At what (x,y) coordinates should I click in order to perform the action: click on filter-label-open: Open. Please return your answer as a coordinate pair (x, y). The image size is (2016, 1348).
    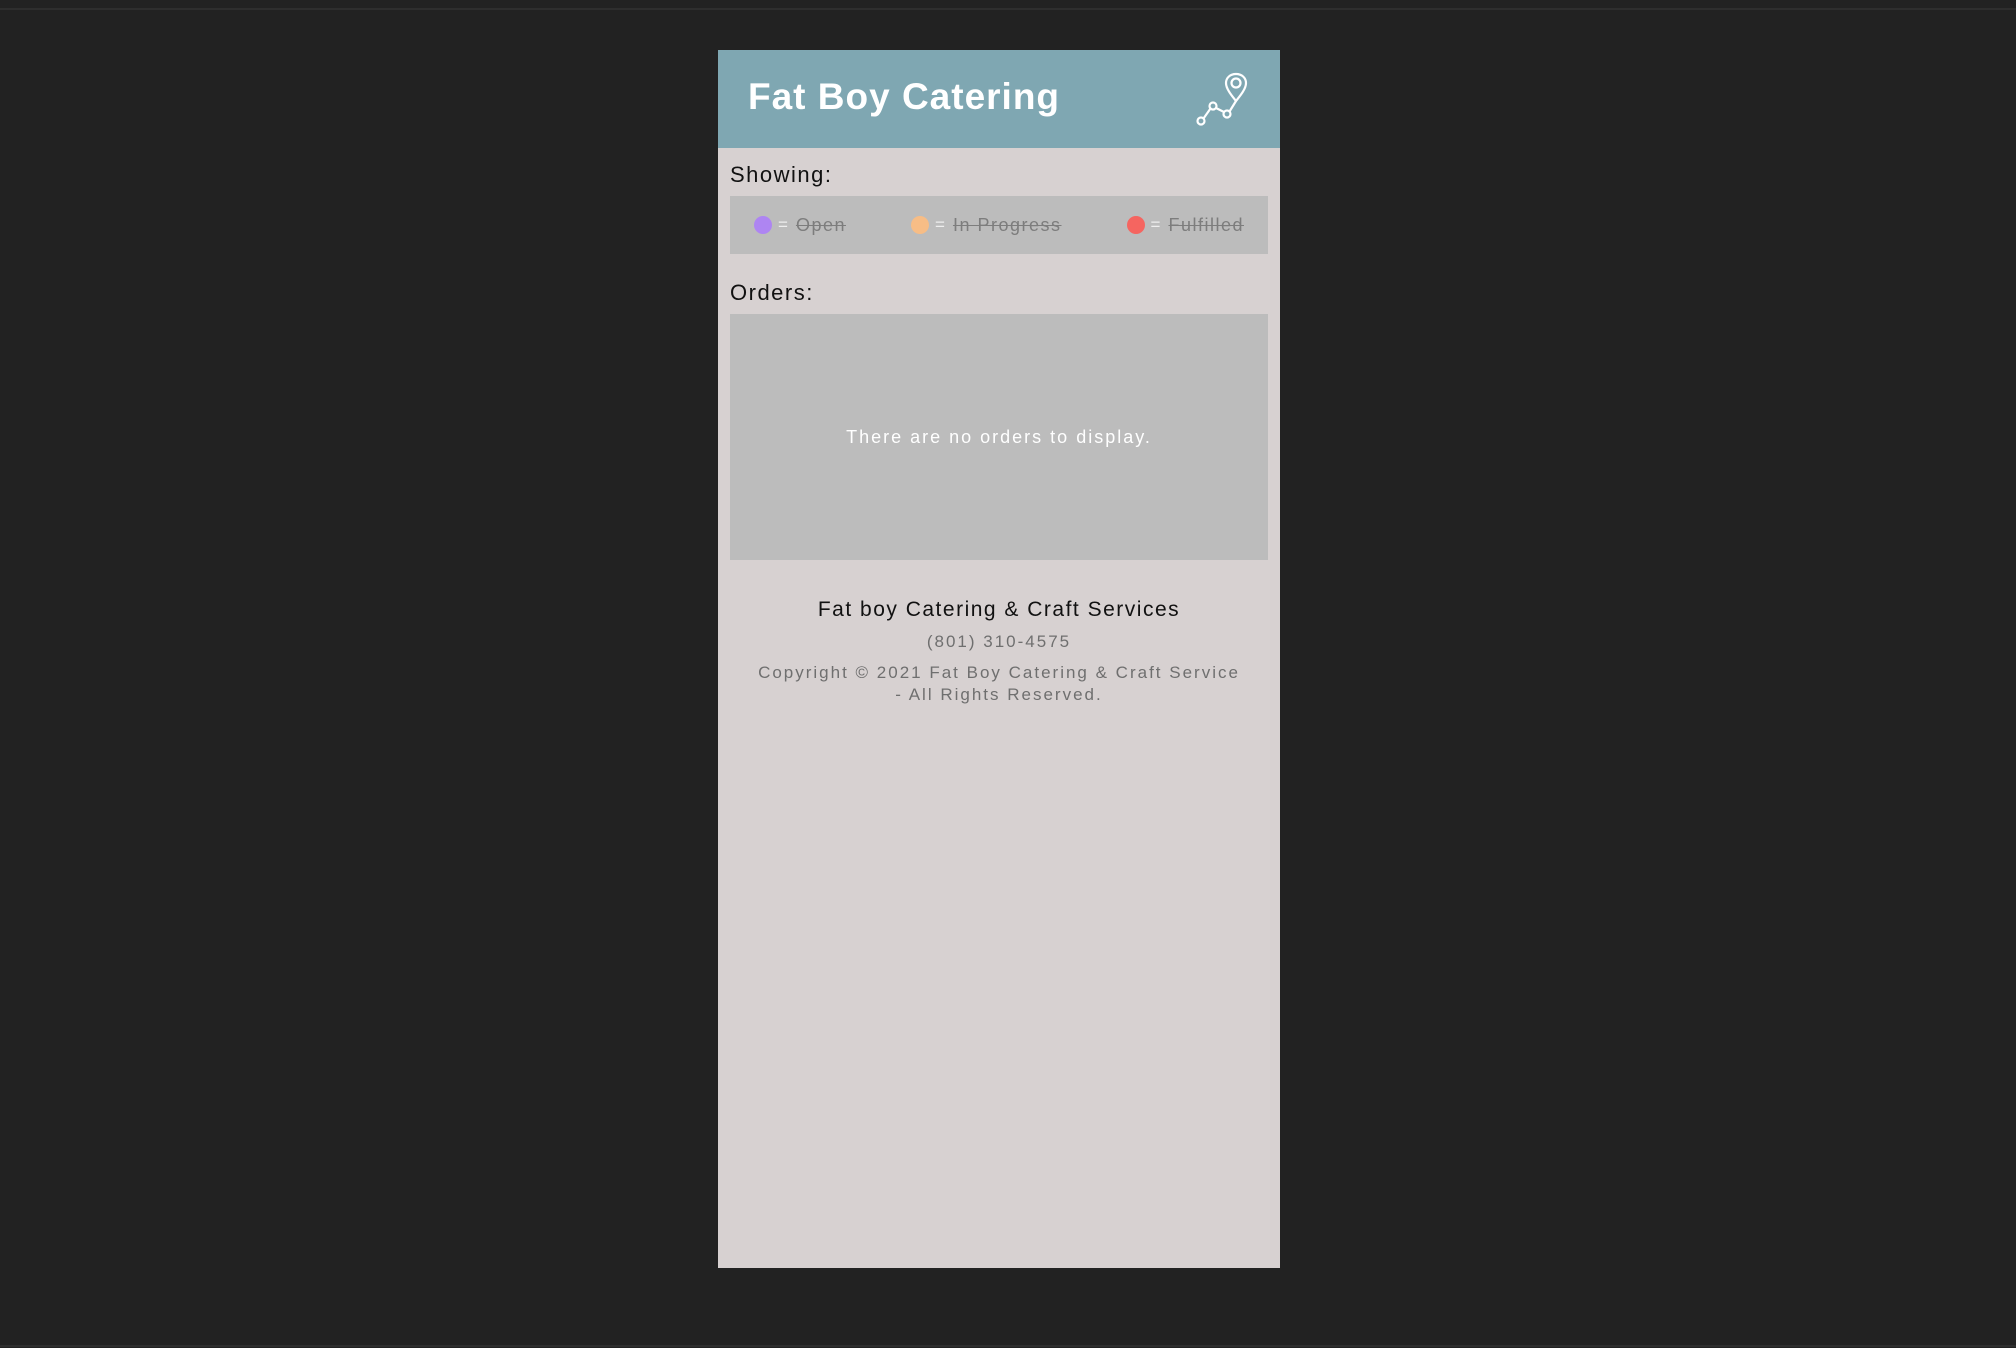
    Looking at the image, I should click on (820, 224).